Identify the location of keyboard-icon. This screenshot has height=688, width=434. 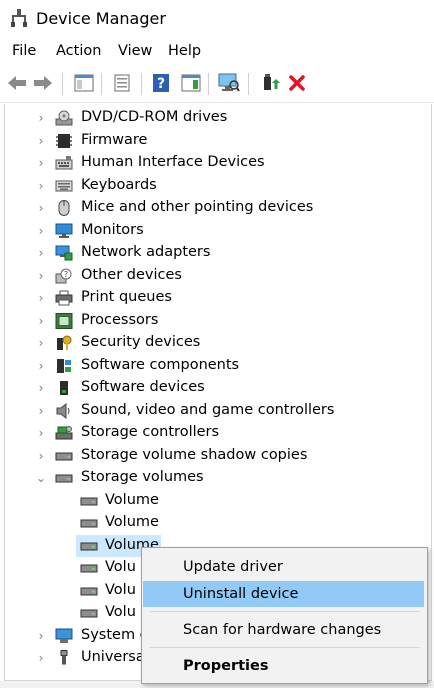
(64, 186).